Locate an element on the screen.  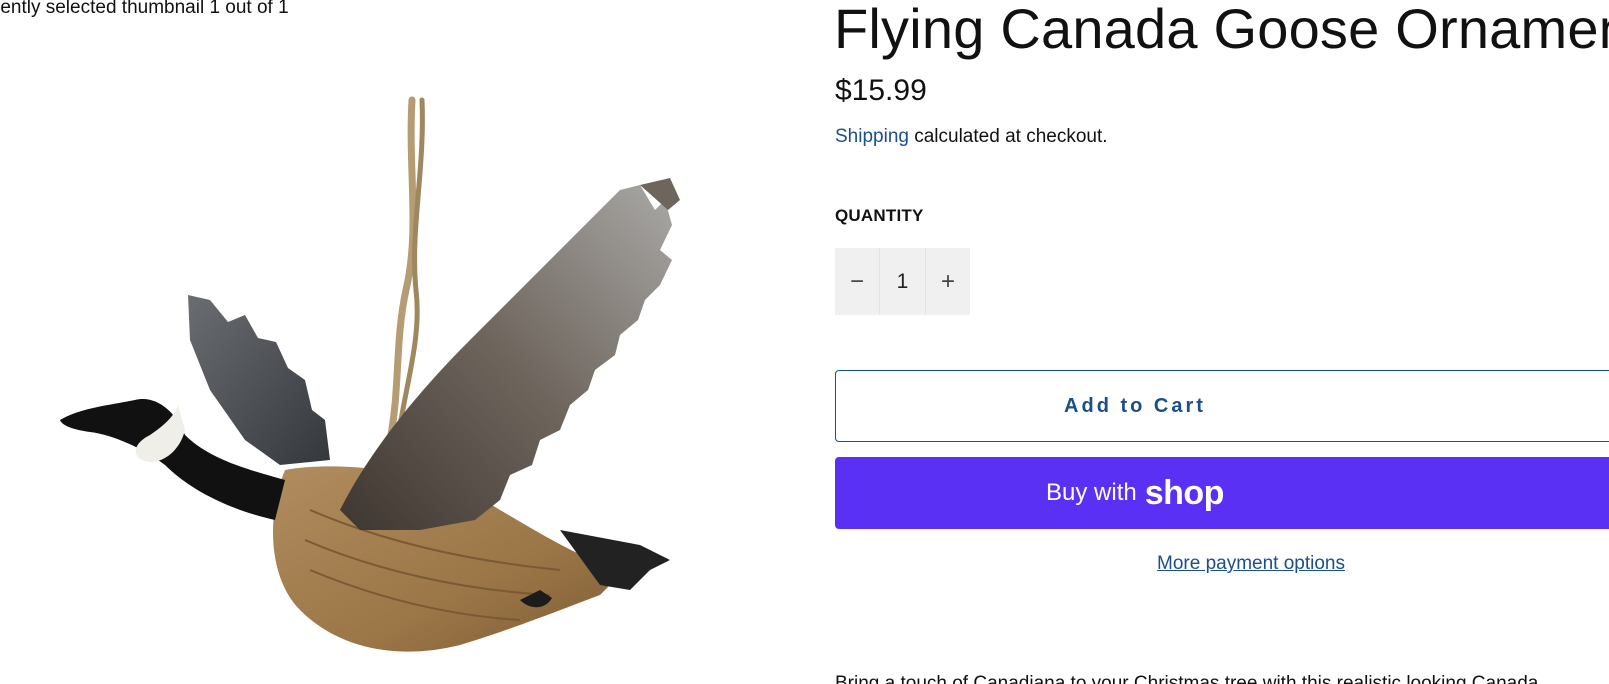
product-price: $15.99 is located at coordinates (881, 90).